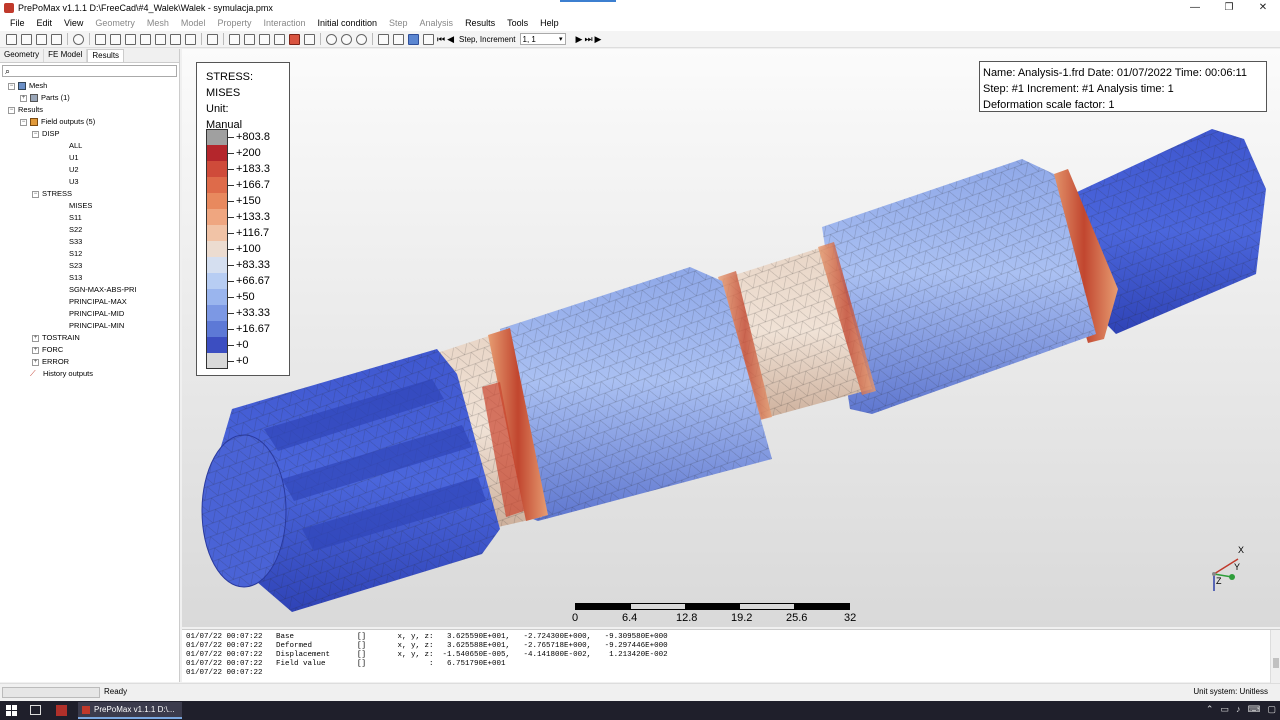  Describe the element at coordinates (398, 39) in the screenshot. I see `query-icon` at that location.